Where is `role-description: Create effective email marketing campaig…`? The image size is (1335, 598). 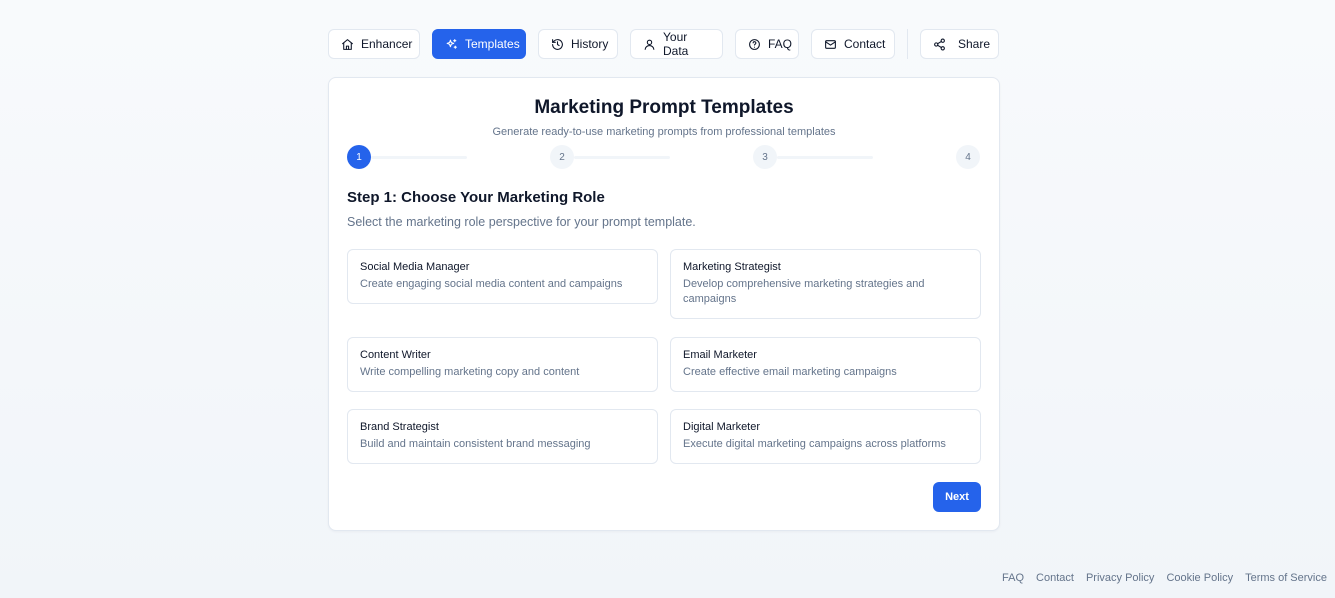
role-description: Create effective email marketing campaig… is located at coordinates (790, 372).